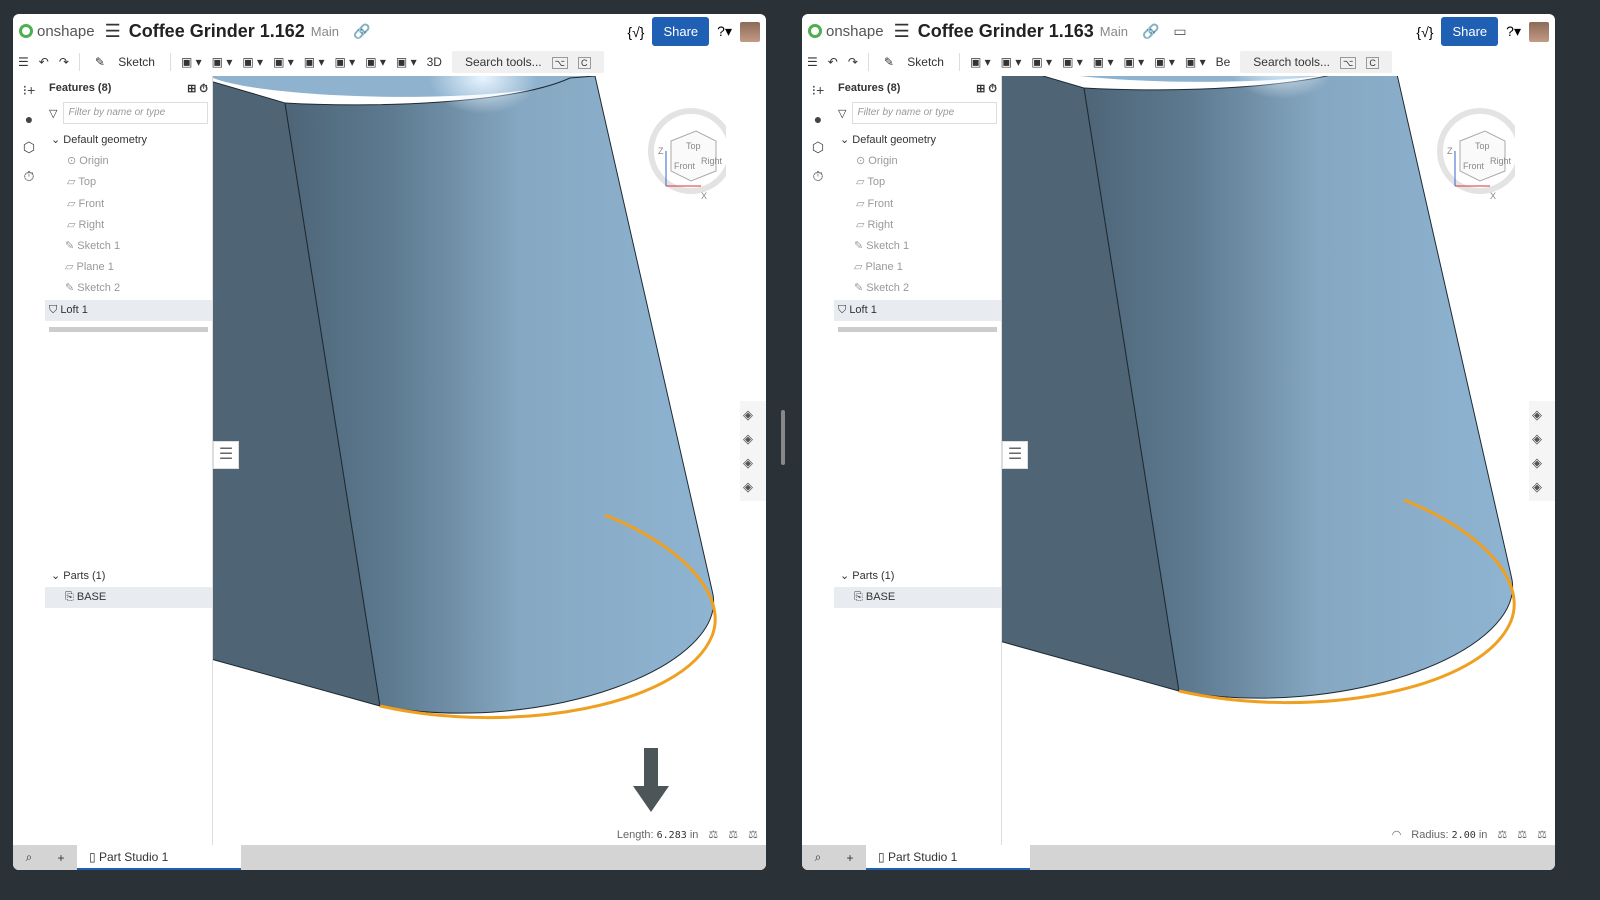 This screenshot has height=900, width=1600. Describe the element at coordinates (1223, 62) in the screenshot. I see `view-mode-button: Be` at that location.